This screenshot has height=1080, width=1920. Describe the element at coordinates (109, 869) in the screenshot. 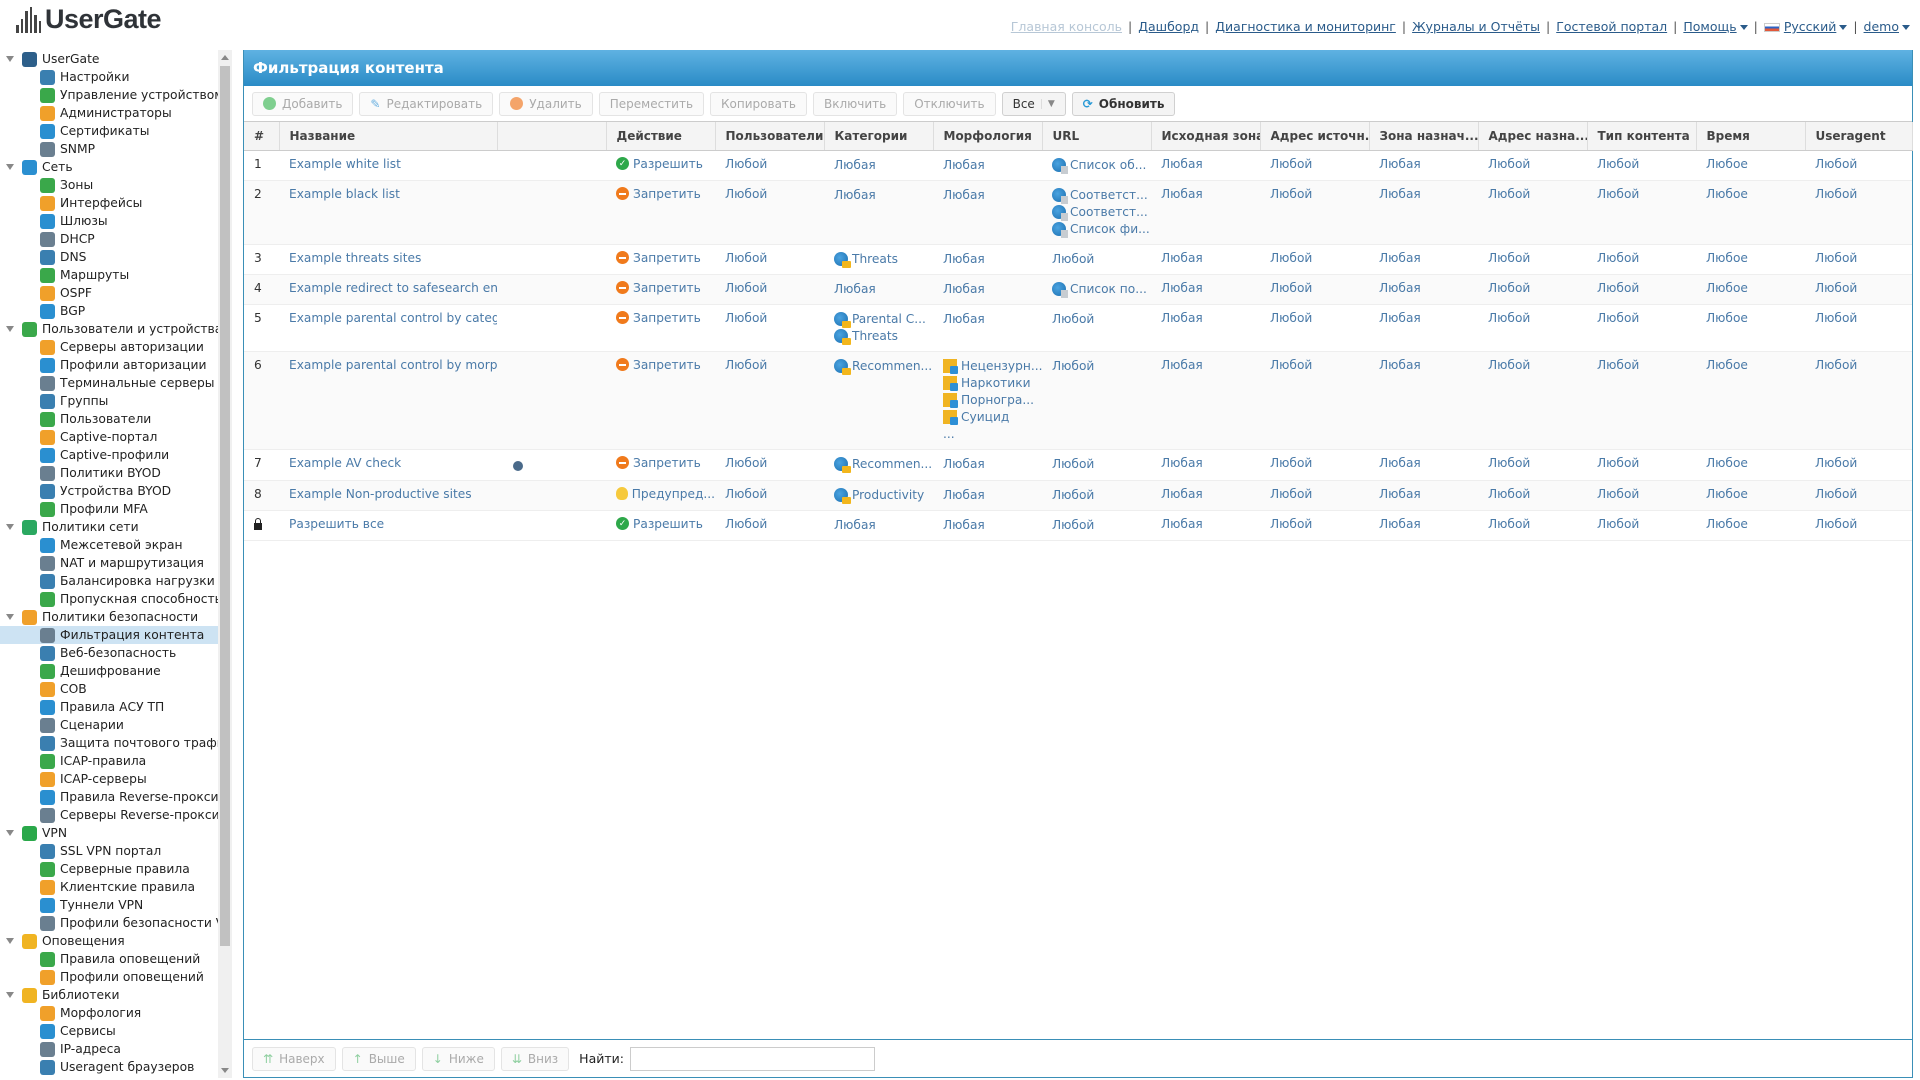

I see `sidebar-item: Серверные правила` at that location.